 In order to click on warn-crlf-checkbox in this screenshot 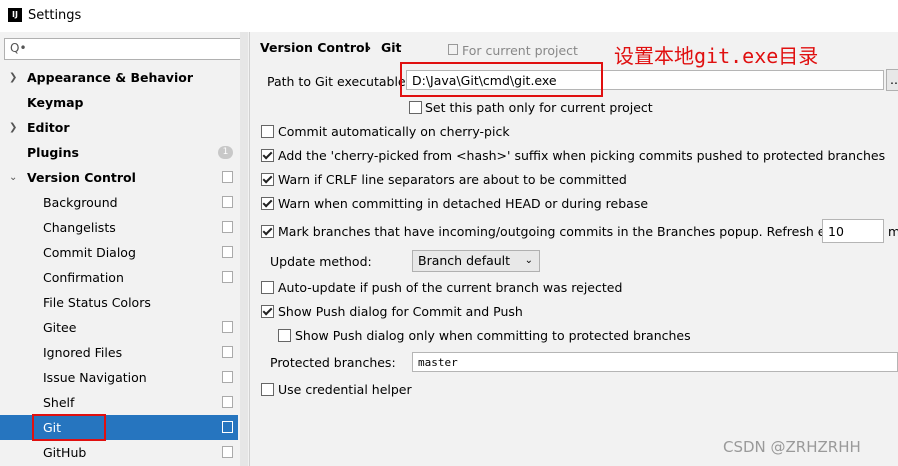, I will do `click(267, 179)`.